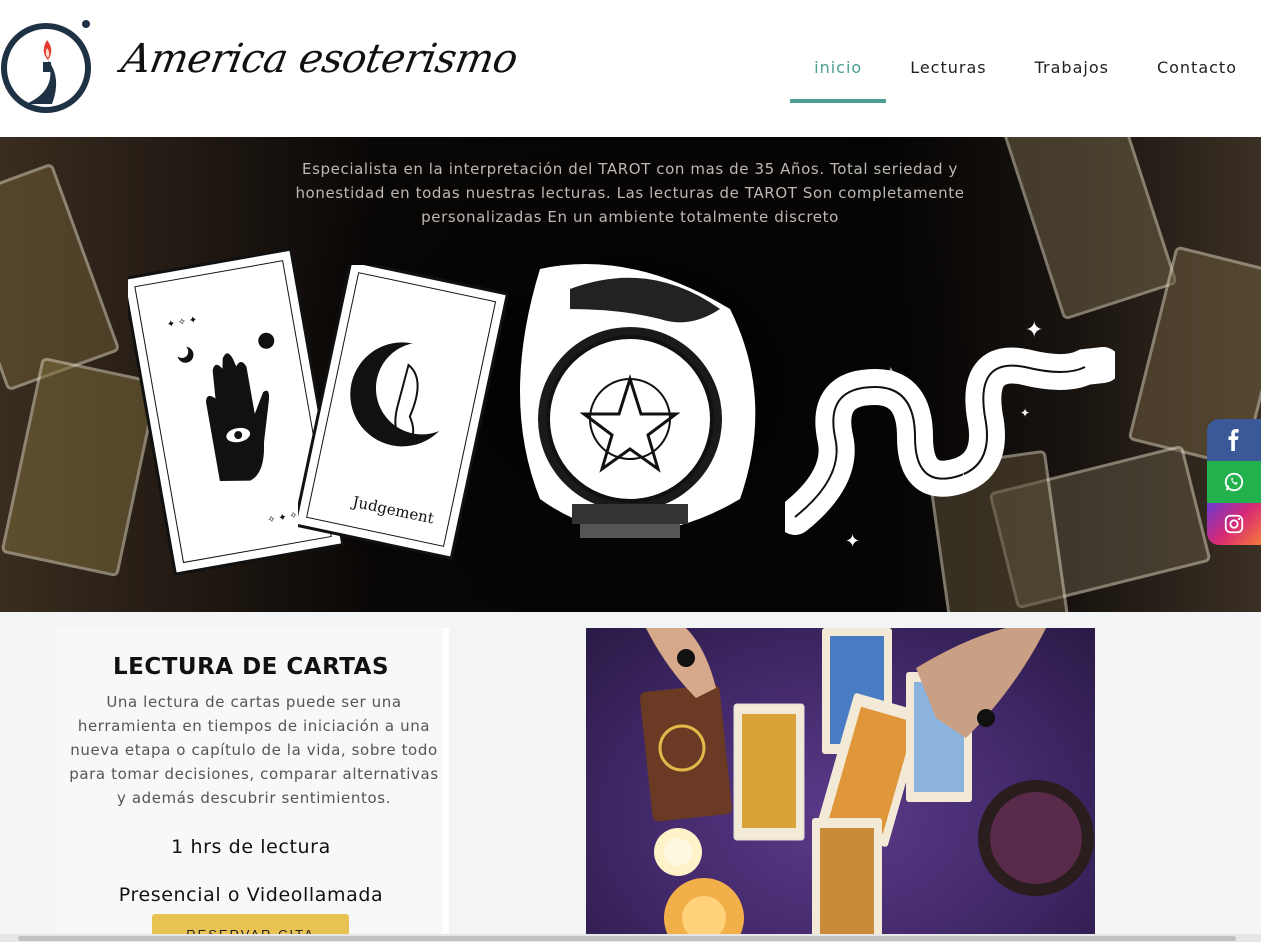  I want to click on crystal-ball-illustration, so click(638, 401).